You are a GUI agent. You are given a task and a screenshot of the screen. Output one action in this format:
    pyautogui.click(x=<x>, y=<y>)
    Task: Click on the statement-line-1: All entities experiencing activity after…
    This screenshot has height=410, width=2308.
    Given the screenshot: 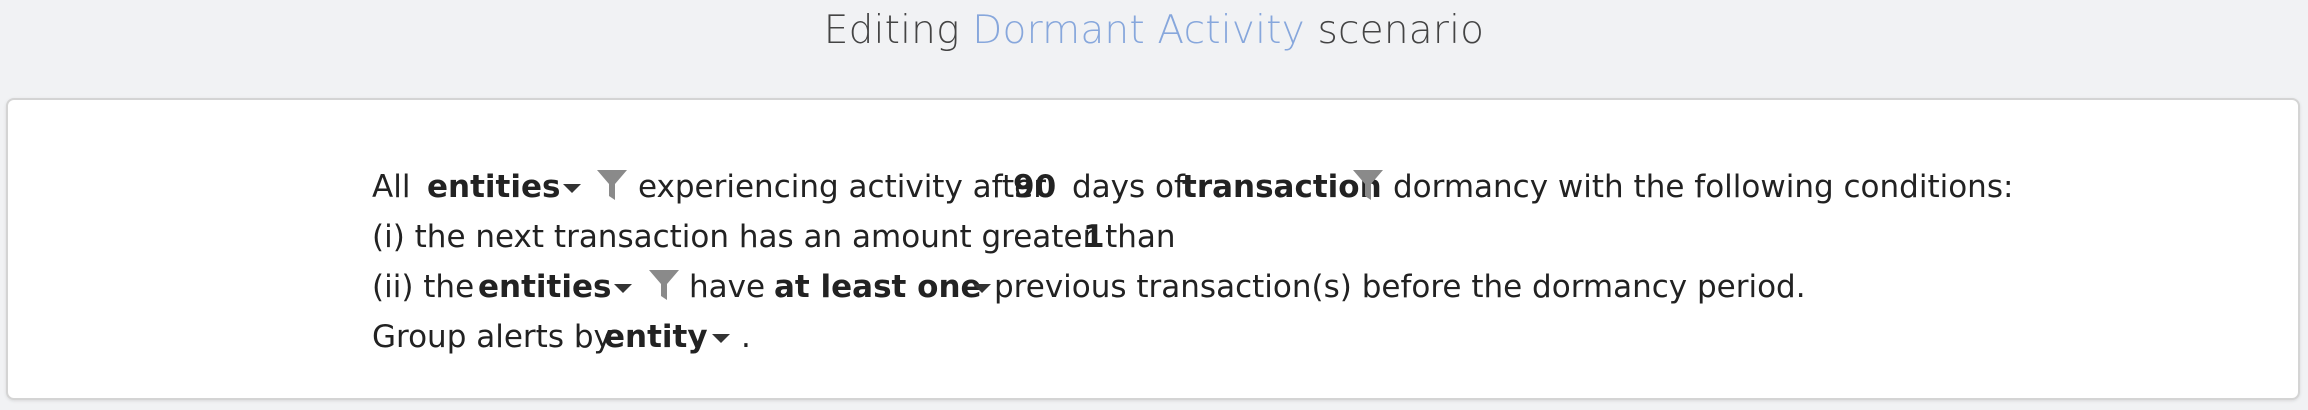 What is the action you would take?
    pyautogui.click(x=1312, y=187)
    